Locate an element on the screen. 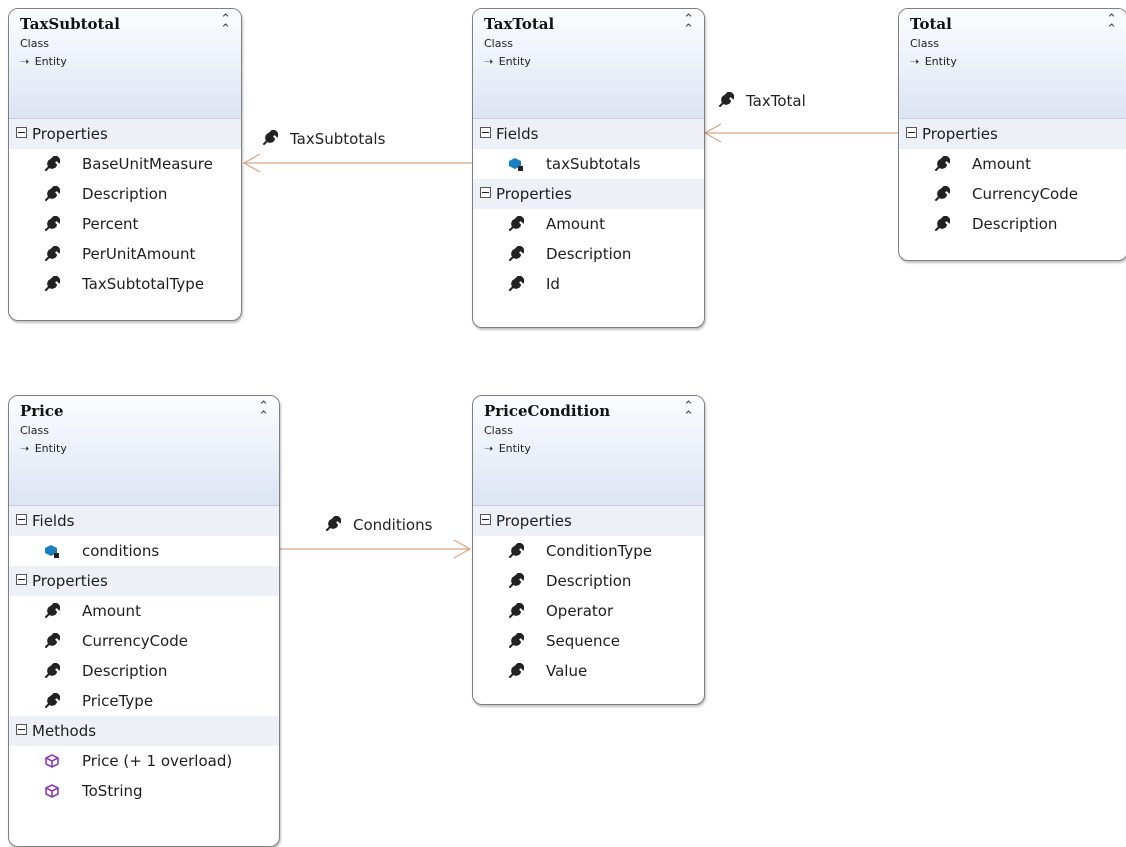  member-item: Percent is located at coordinates (125, 224).